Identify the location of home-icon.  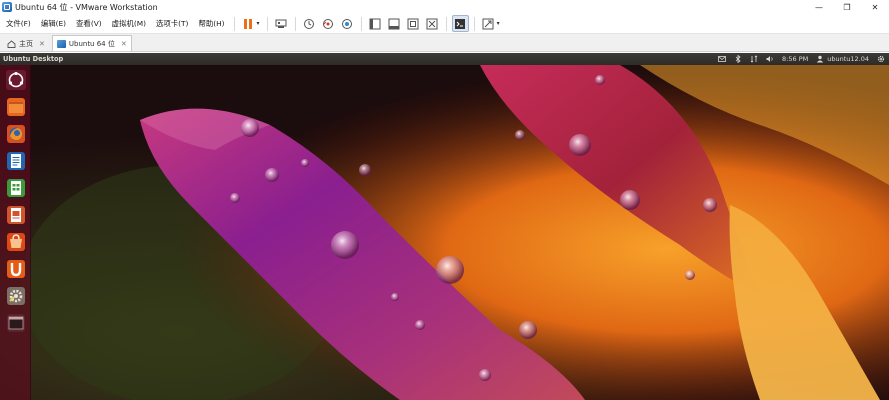
(11, 43).